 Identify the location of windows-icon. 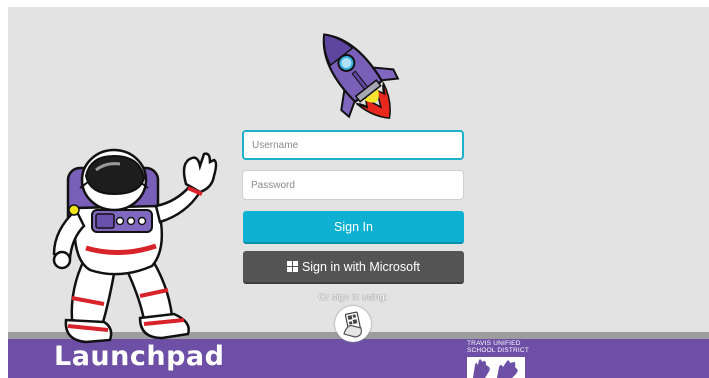
(292, 266).